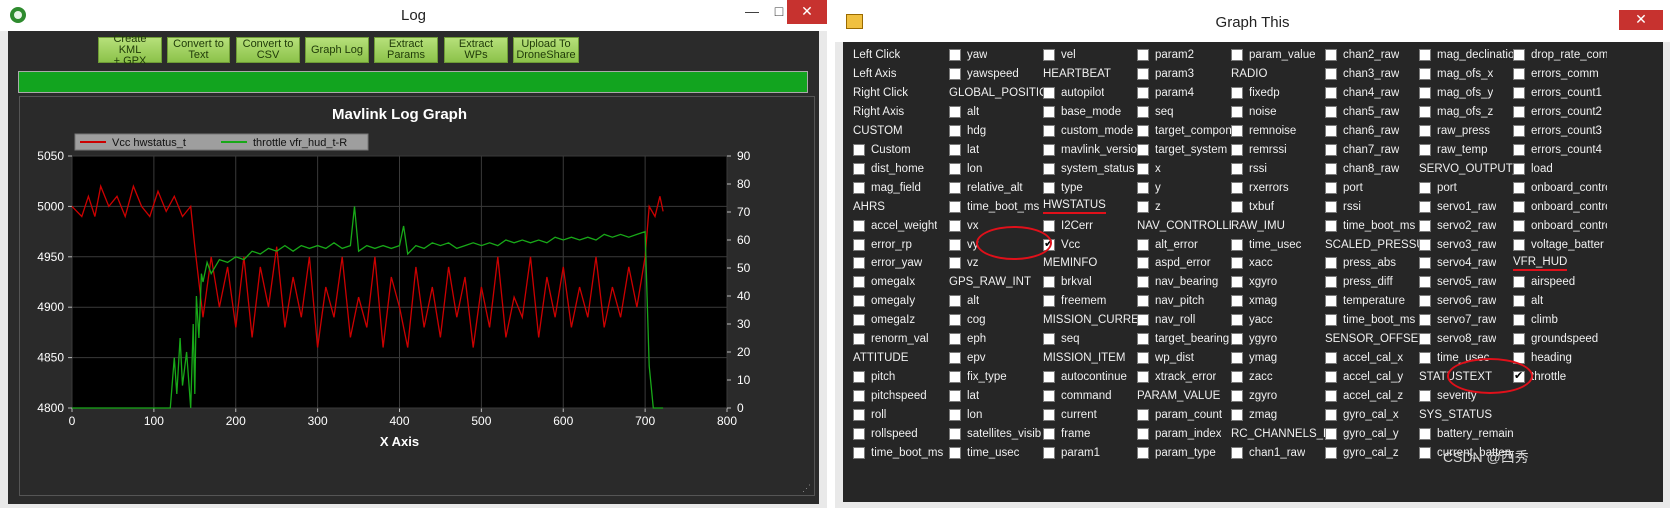  Describe the element at coordinates (900, 263) in the screenshot. I see `field-checkbox-item: error_yaw` at that location.